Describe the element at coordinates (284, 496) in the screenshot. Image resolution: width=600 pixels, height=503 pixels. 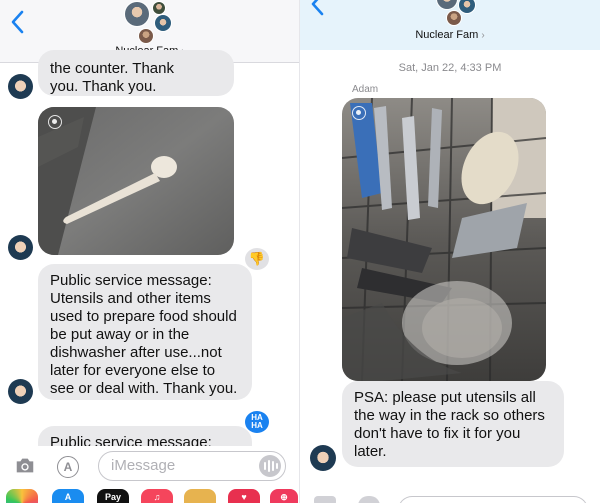
I see `web-app-icon: ⊕` at that location.